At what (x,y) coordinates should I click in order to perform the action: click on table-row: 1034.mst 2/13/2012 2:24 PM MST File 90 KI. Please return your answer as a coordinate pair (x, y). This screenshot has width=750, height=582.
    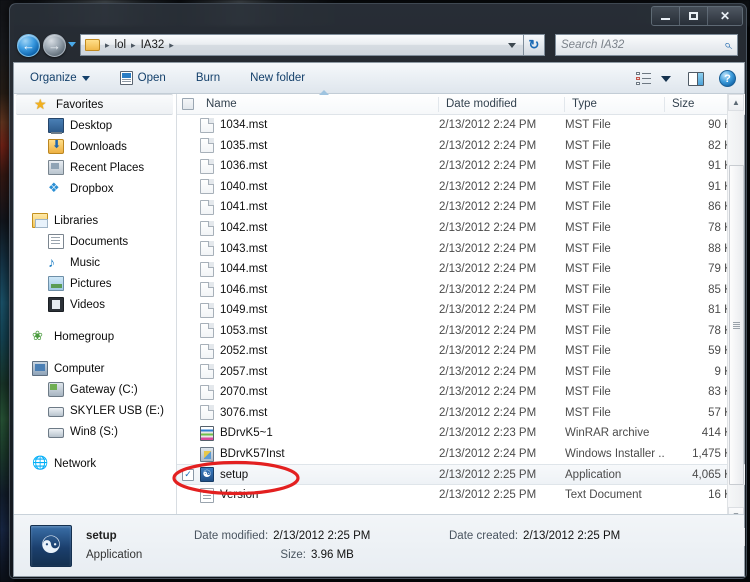
    Looking at the image, I should click on (461, 125).